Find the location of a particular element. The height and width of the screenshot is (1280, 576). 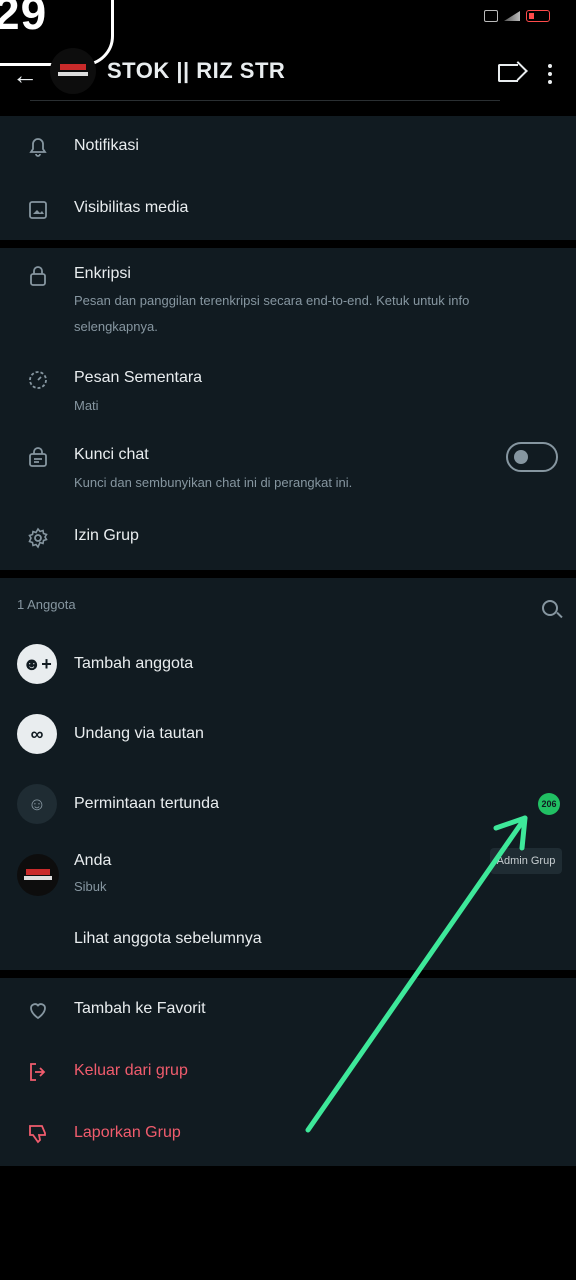

battery-icon is located at coordinates (538, 16).